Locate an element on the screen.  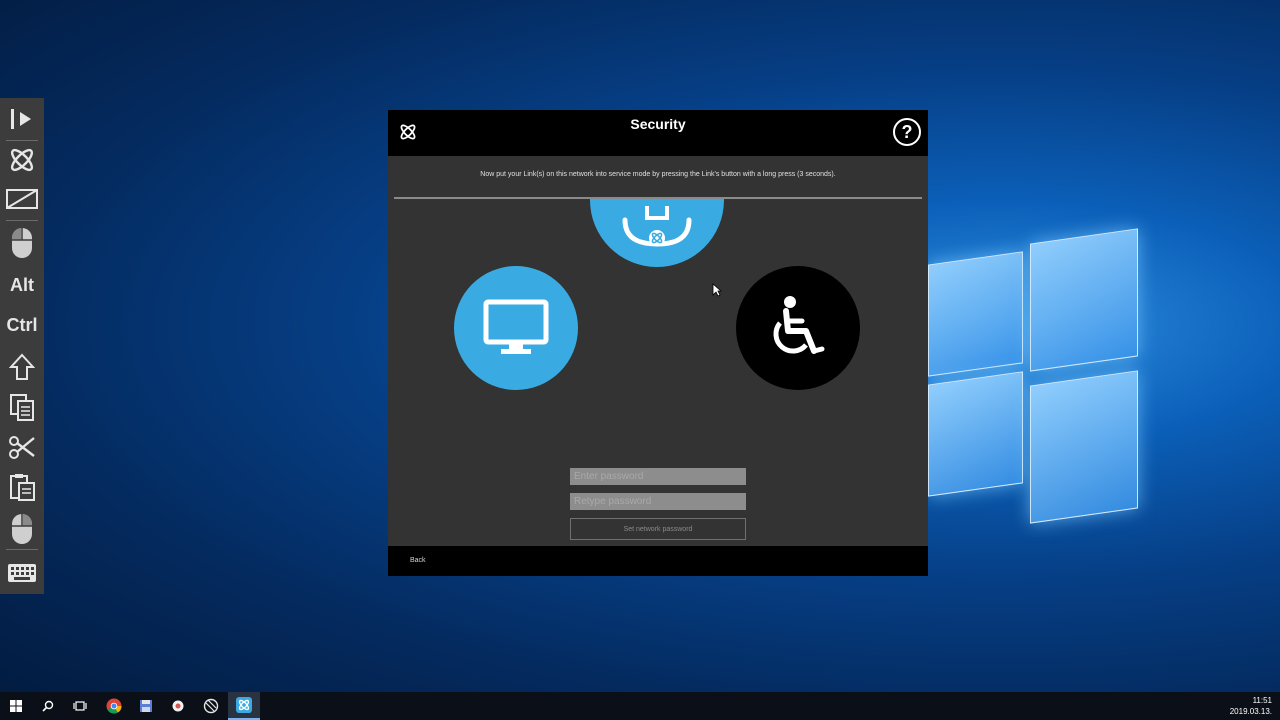
floppy-disk-icon is located at coordinates (146, 706).